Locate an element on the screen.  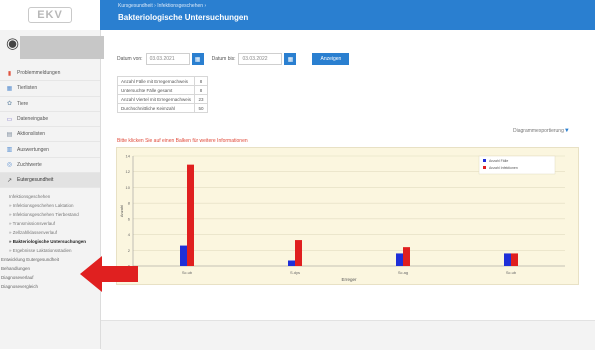
app-logo: EKV is located at coordinates (50, 15).